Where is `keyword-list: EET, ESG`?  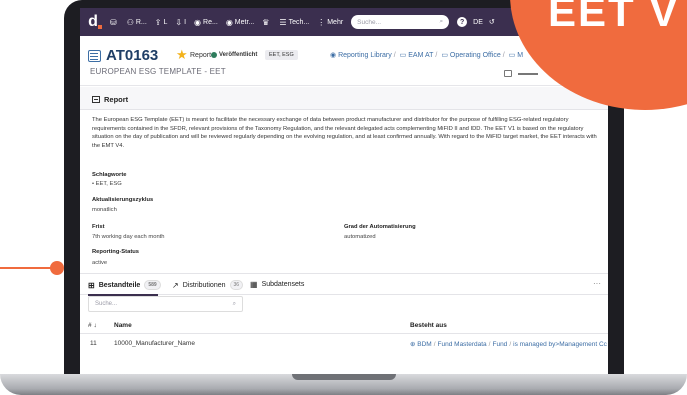 keyword-list: EET, ESG is located at coordinates (108, 184).